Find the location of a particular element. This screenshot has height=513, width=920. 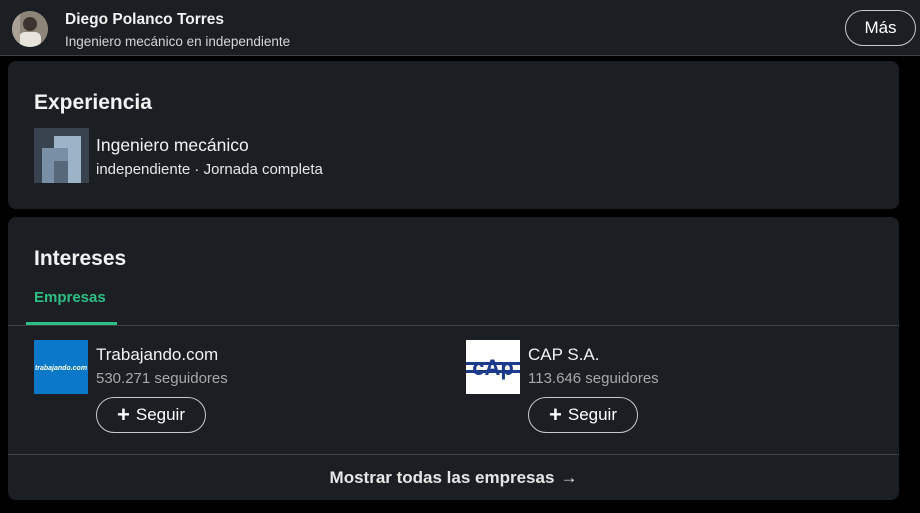

building-icon is located at coordinates (61, 155).